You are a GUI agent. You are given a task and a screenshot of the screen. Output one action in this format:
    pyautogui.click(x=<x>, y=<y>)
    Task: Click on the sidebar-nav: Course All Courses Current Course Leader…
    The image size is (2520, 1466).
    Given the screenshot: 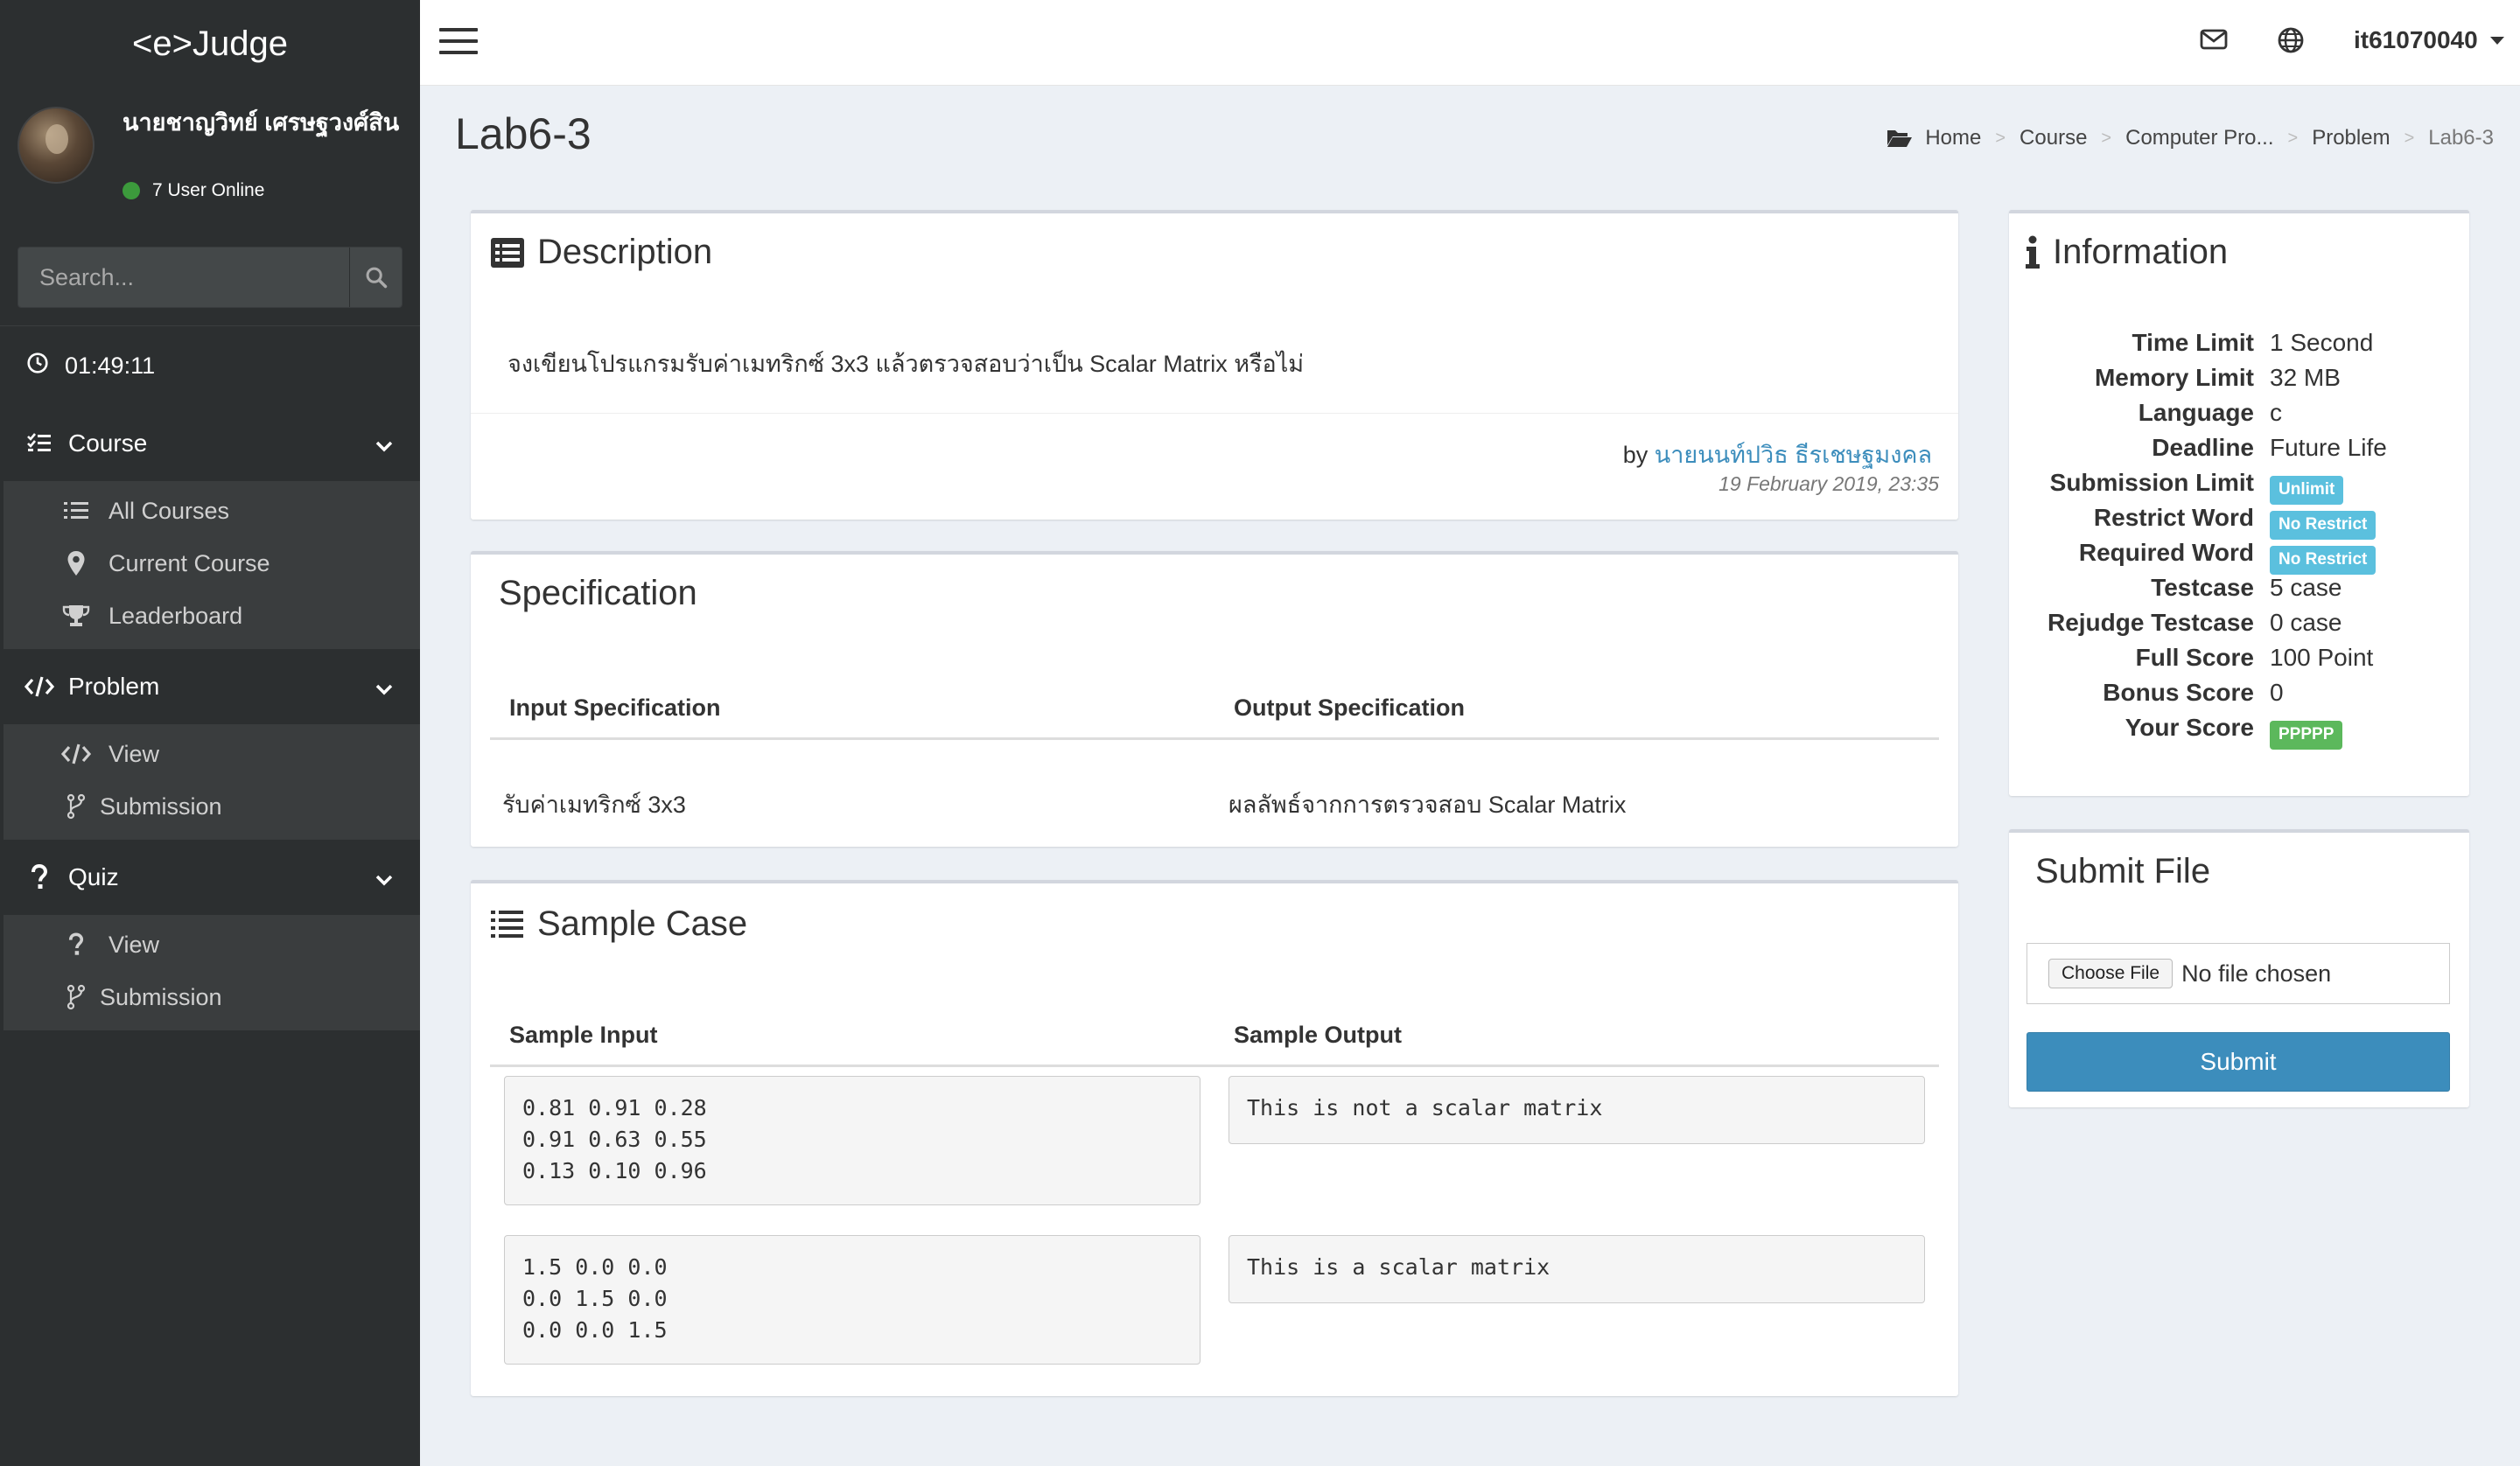 What is the action you would take?
    pyautogui.click(x=210, y=718)
    